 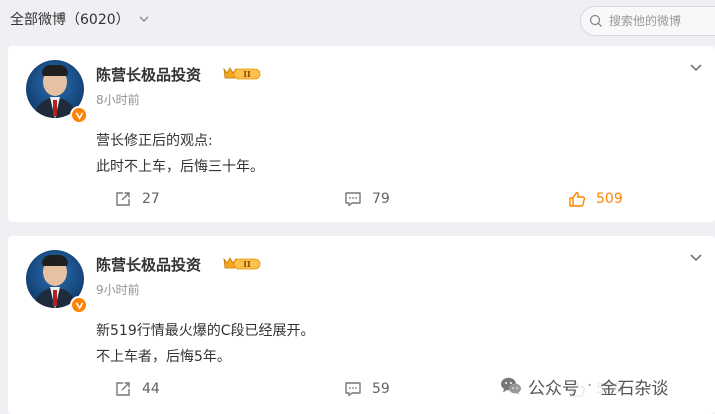 I want to click on post-timestamp: 8小时前, so click(x=118, y=99).